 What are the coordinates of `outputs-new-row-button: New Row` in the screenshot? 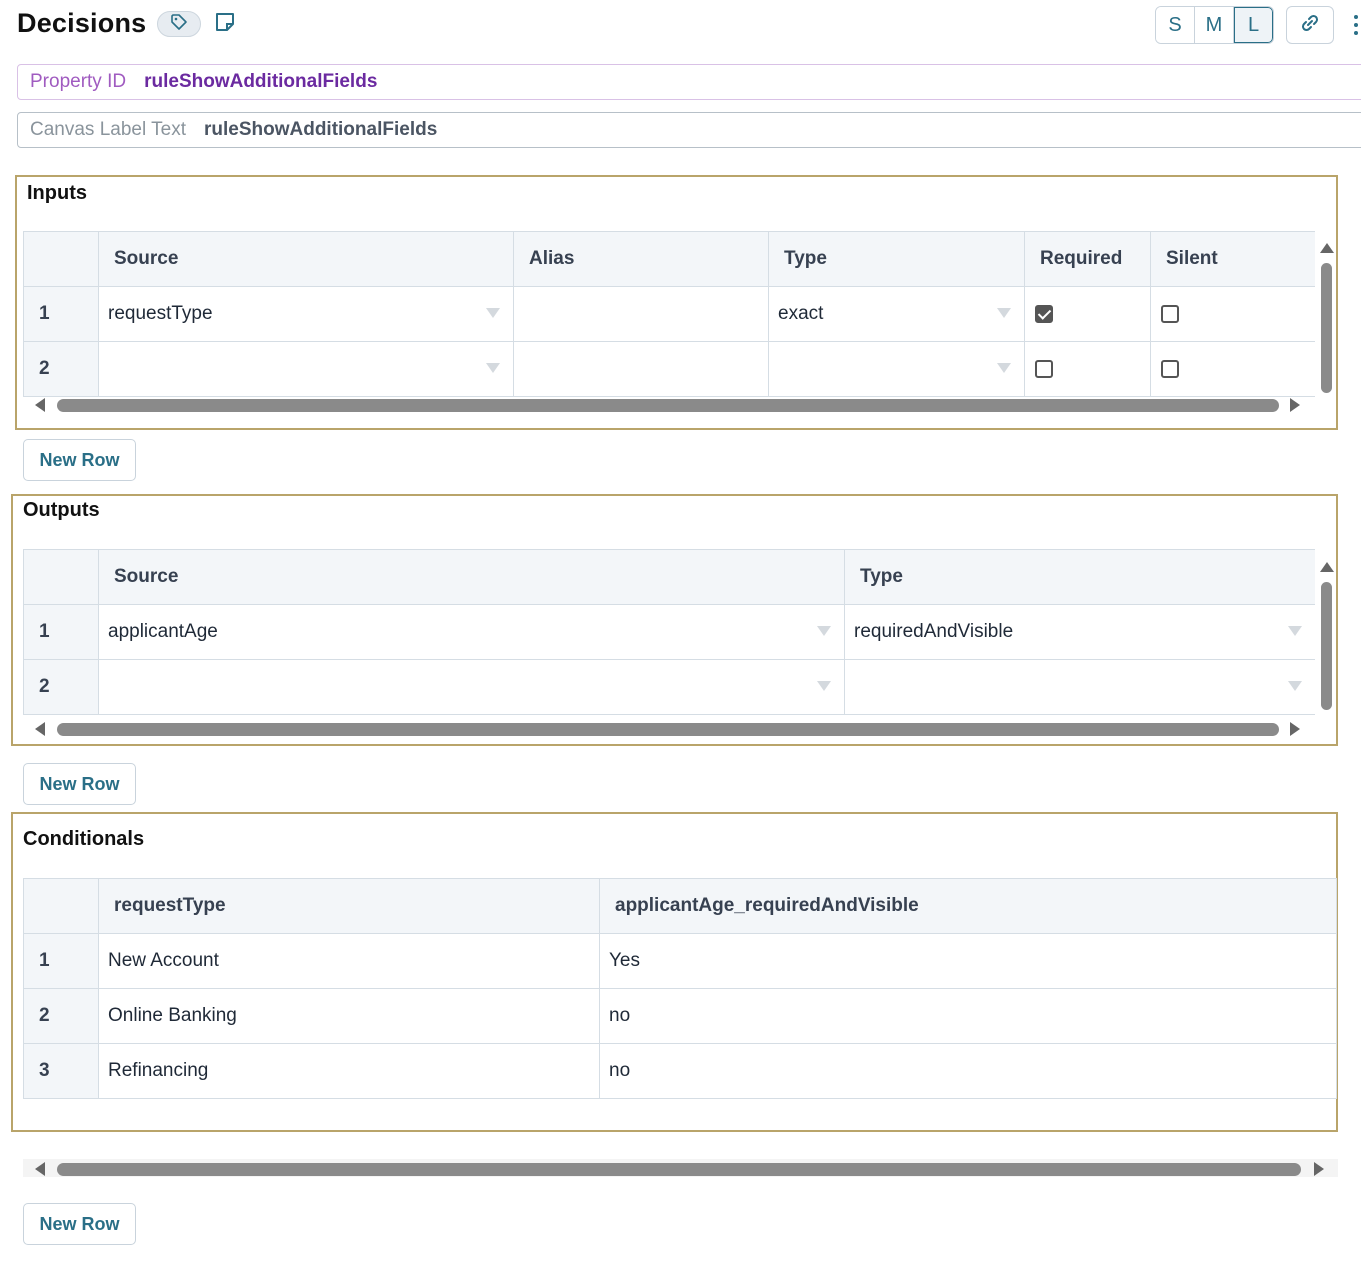 It's located at (79, 784).